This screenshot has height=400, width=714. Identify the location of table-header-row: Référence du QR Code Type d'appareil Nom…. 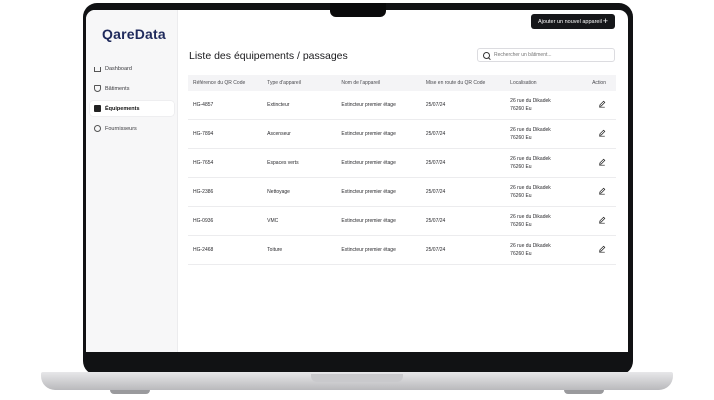
(402, 83).